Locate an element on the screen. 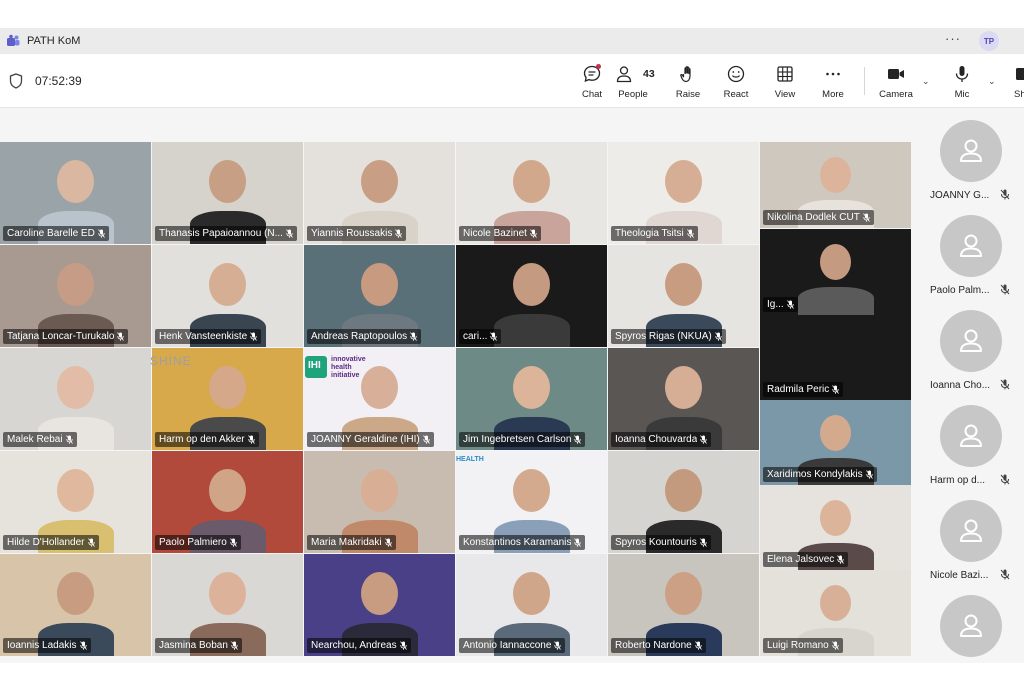 This screenshot has width=1024, height=689. sidebar-participant is located at coordinates (971, 642).